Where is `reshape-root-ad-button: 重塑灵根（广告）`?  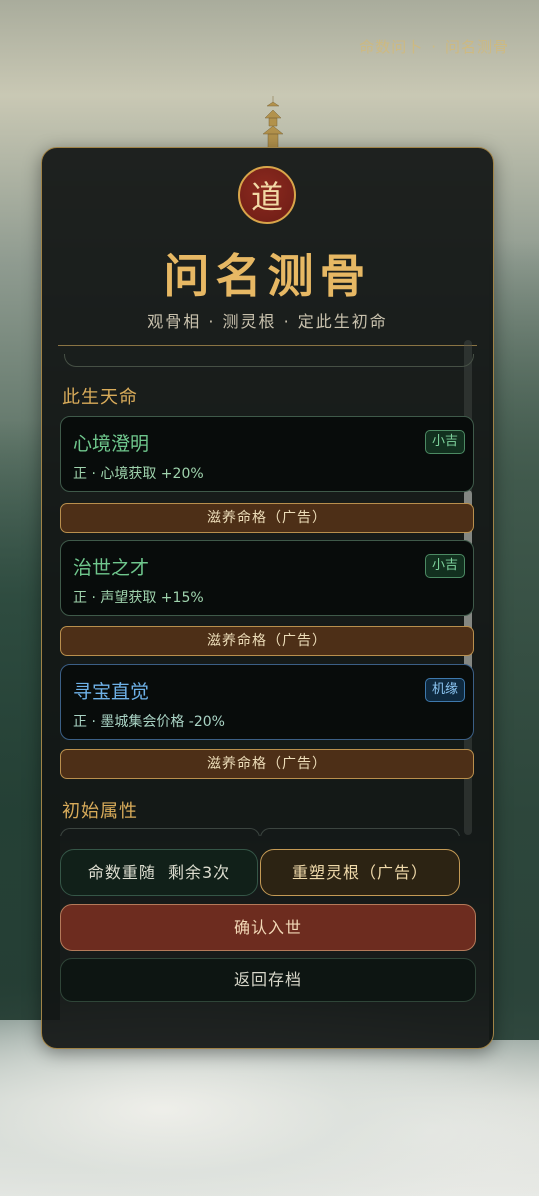 reshape-root-ad-button: 重塑灵根（广告） is located at coordinates (360, 872).